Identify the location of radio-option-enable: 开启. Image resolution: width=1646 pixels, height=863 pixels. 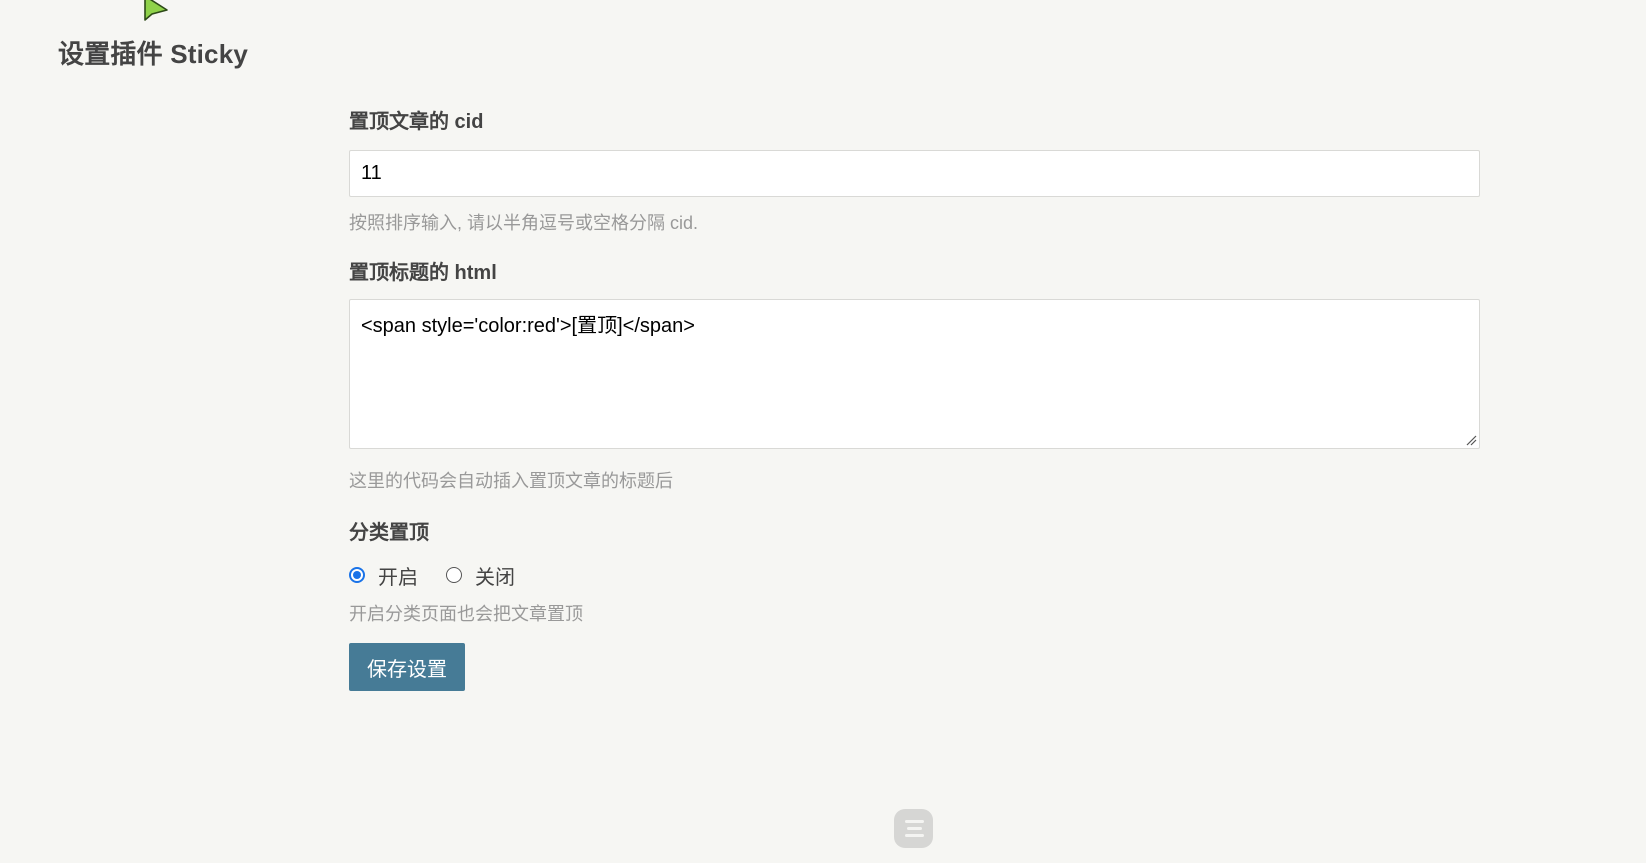
(383, 575).